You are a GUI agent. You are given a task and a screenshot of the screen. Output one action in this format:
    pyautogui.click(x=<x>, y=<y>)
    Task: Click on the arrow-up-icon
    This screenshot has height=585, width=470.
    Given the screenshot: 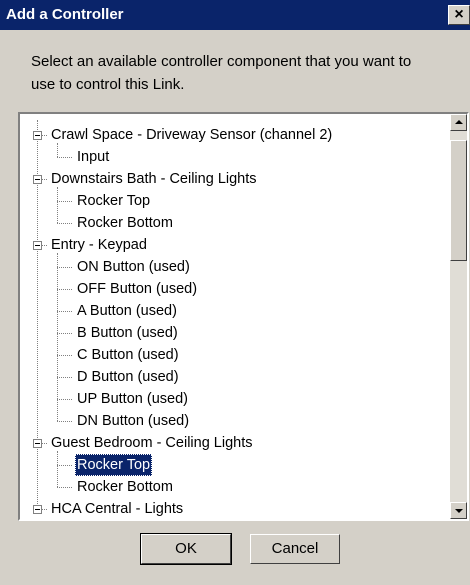 What is the action you would take?
    pyautogui.click(x=459, y=122)
    